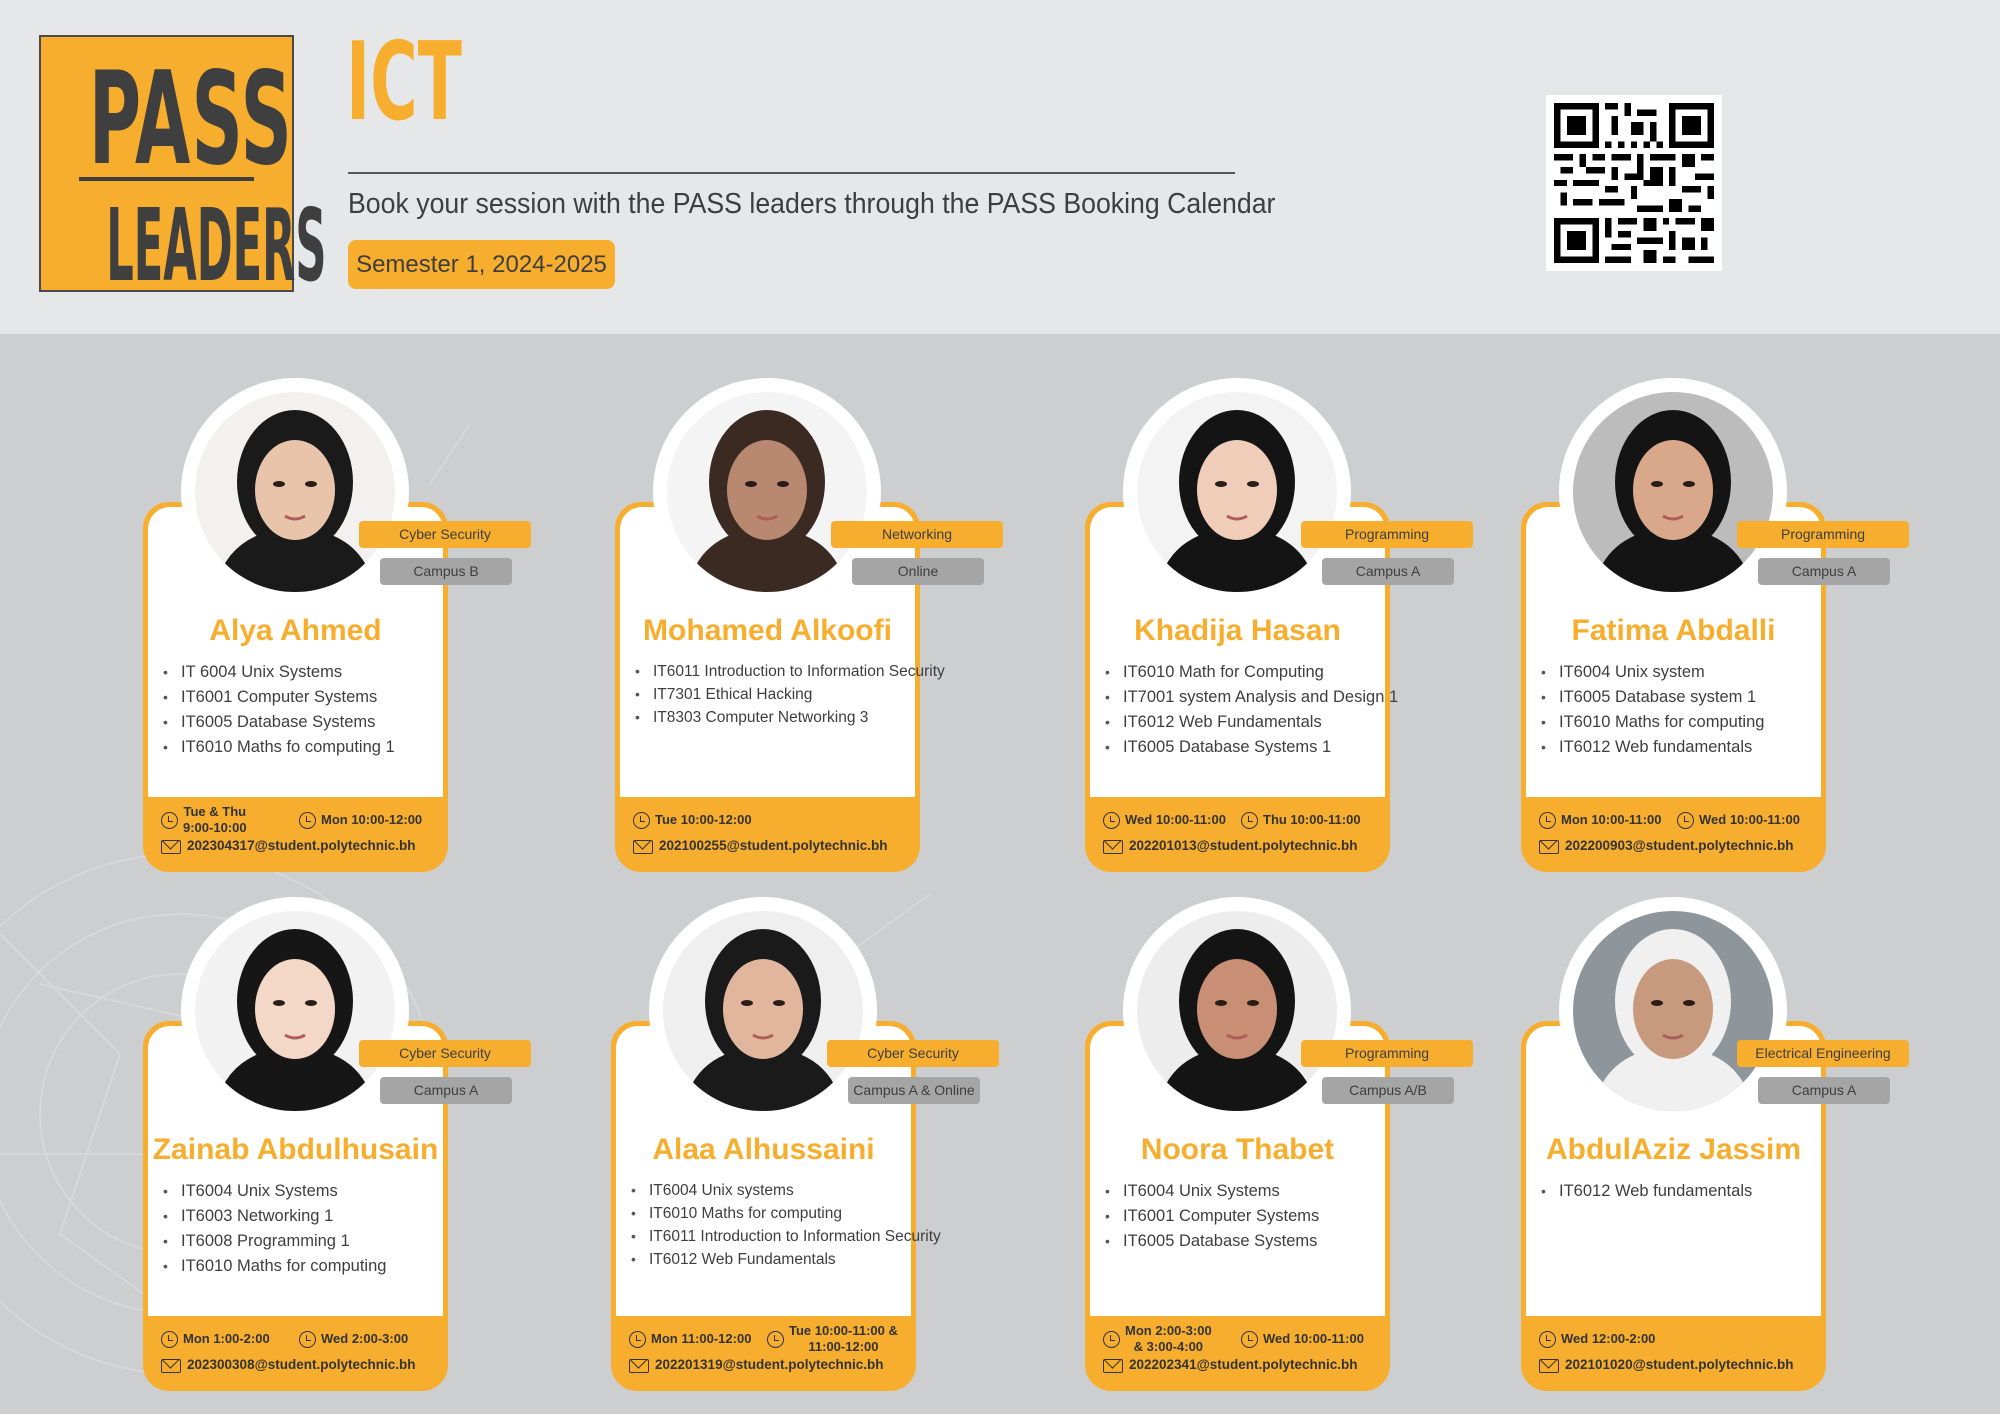 The height and width of the screenshot is (1414, 2000). I want to click on leader-name: Zainab Abdulhusain, so click(295, 1149).